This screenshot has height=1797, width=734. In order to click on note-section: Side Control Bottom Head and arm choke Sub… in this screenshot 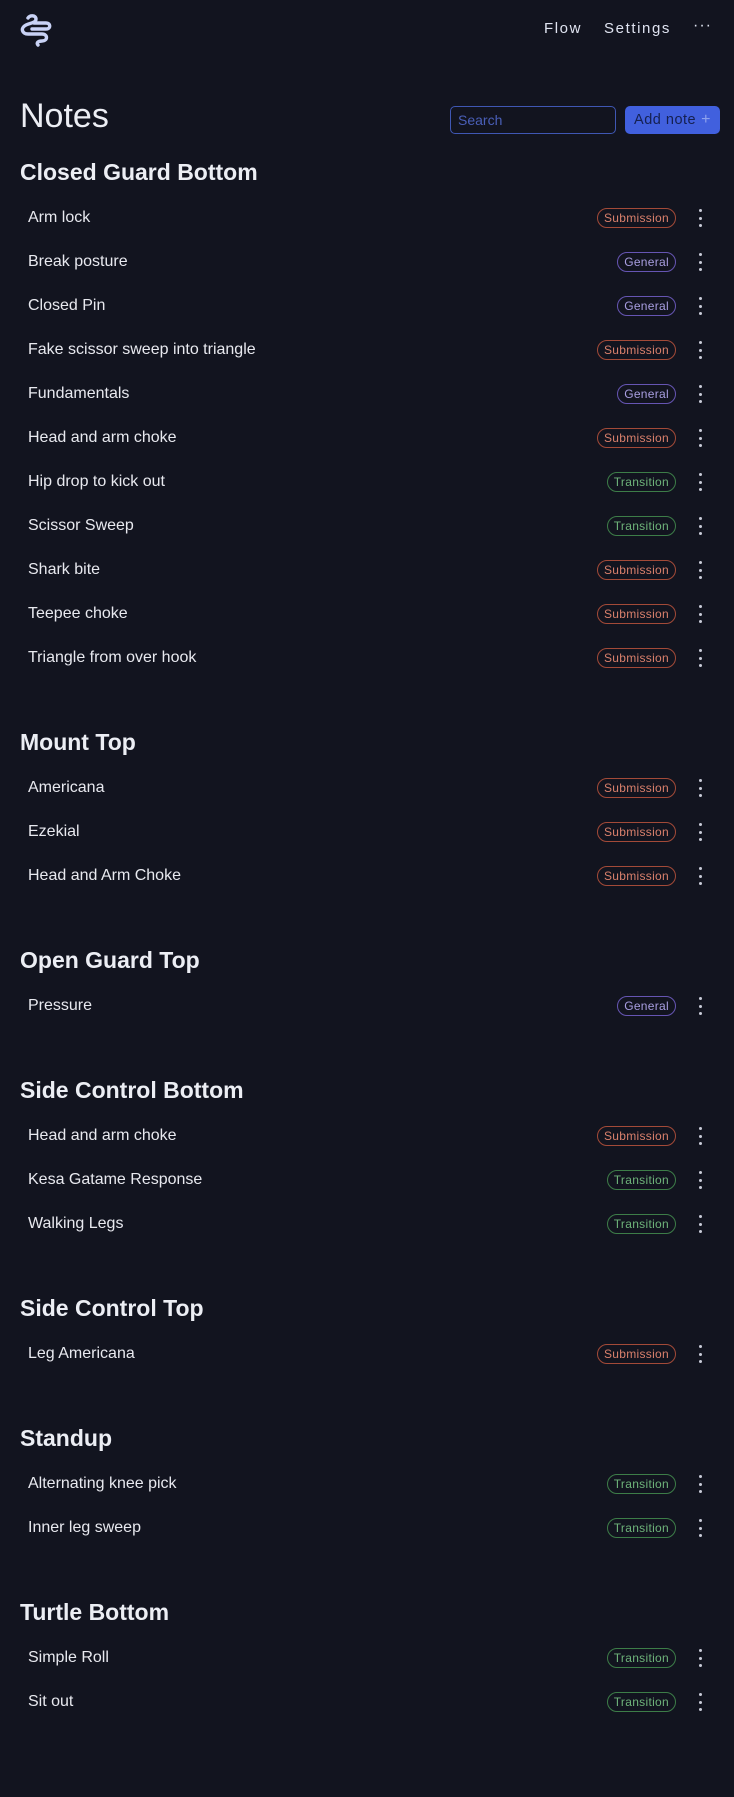, I will do `click(367, 1158)`.